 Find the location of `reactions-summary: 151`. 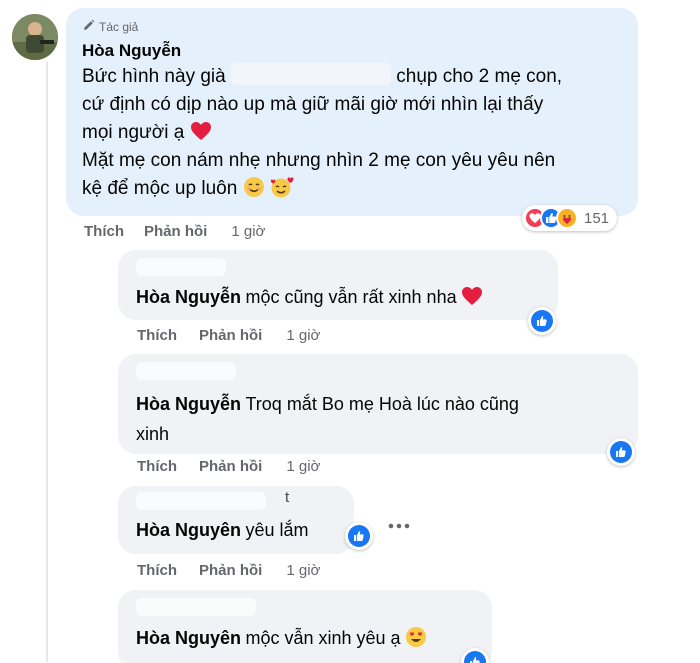

reactions-summary: 151 is located at coordinates (570, 218).